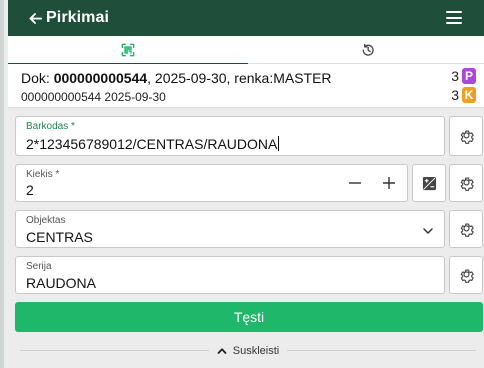  I want to click on quantity-input: 2, so click(30, 190).